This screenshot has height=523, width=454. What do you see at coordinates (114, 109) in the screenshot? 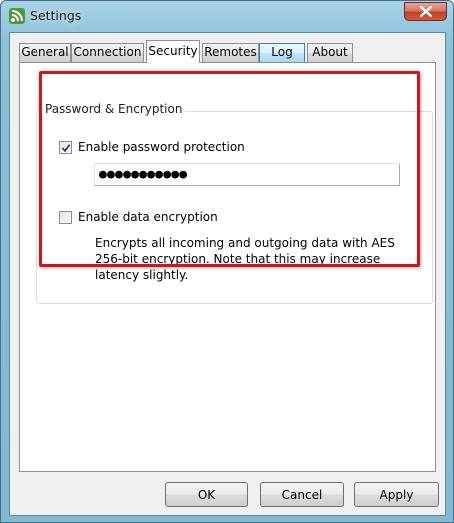
I see `group-title: Password & Encryption` at bounding box center [114, 109].